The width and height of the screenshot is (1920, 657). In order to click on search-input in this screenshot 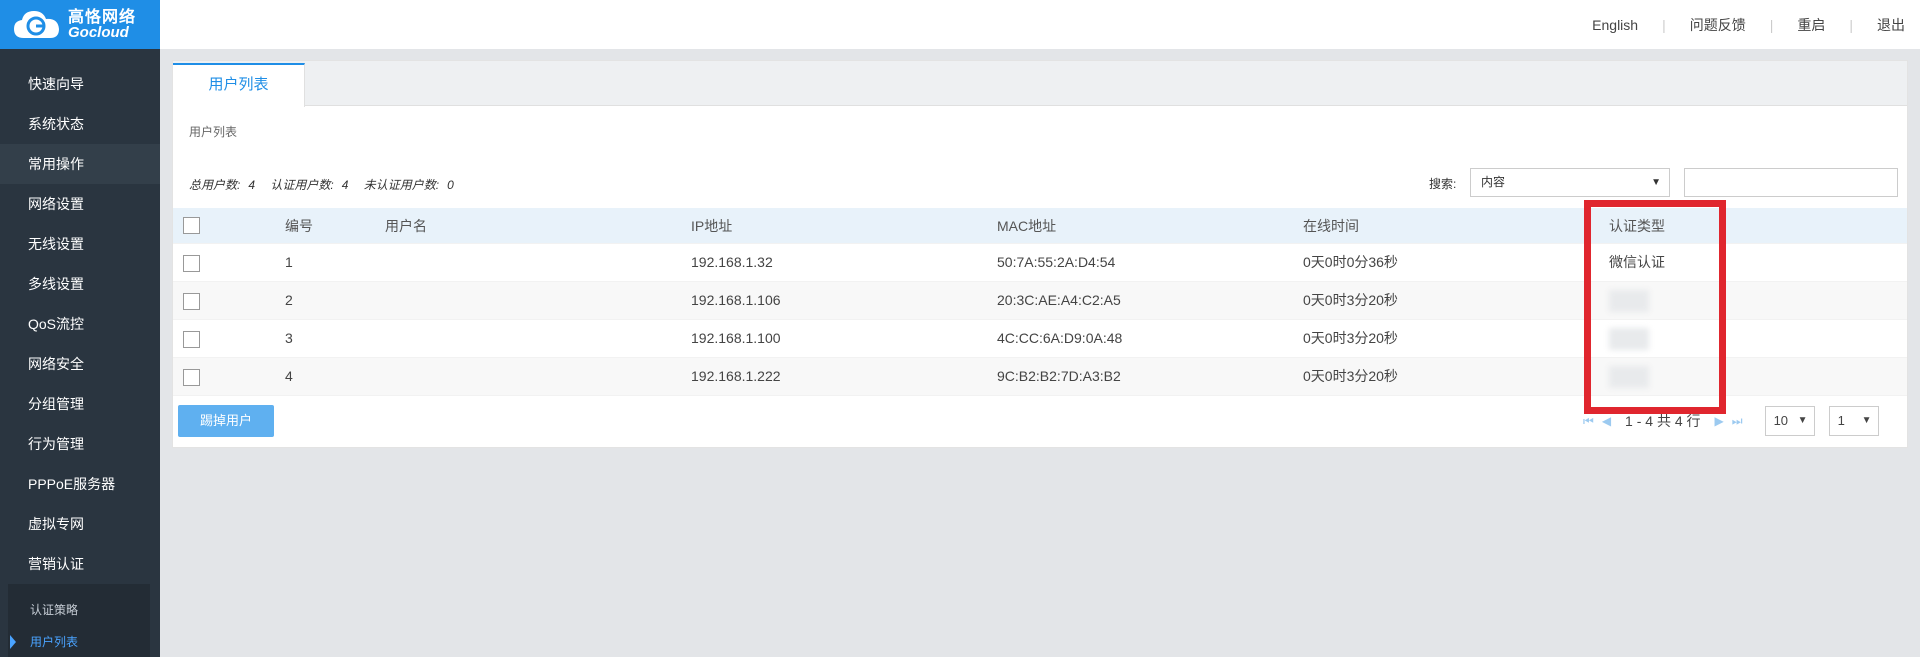, I will do `click(1791, 182)`.